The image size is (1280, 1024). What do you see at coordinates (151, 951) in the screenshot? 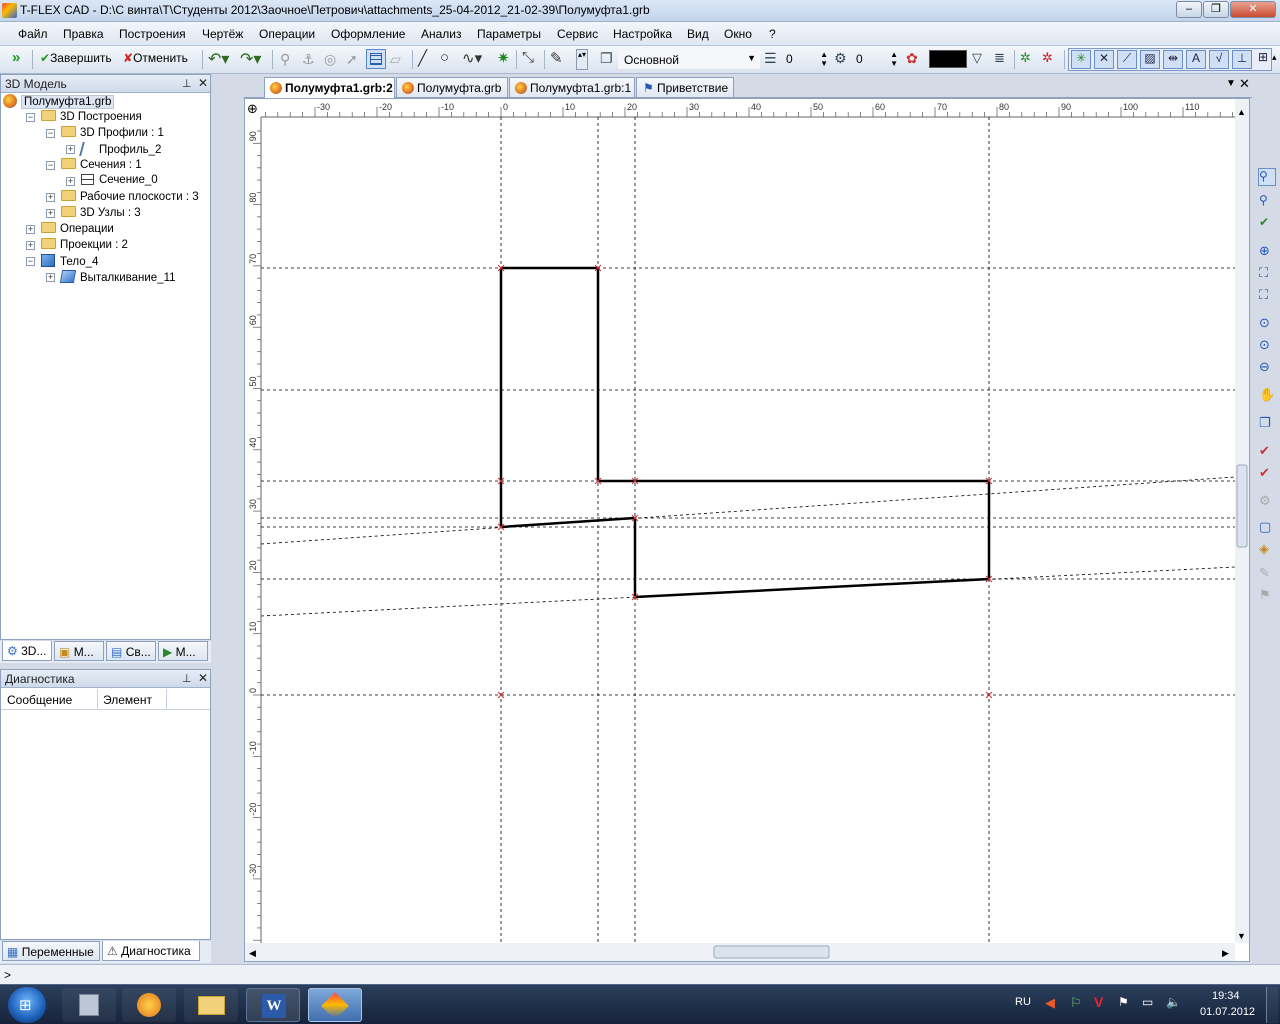
I see `tab-diagnostics: ⚠ Диагностика` at bounding box center [151, 951].